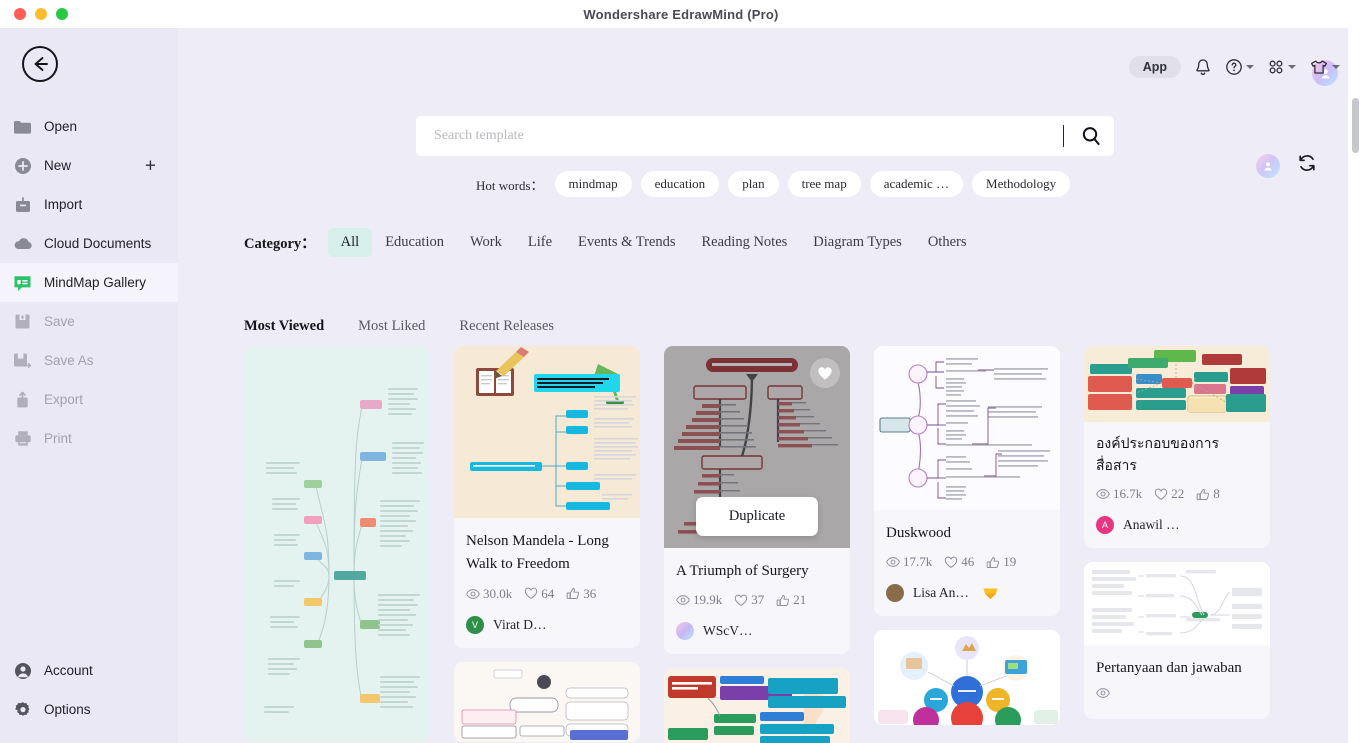 This screenshot has height=743, width=1362. What do you see at coordinates (62, 14) in the screenshot?
I see `maximize-window-button` at bounding box center [62, 14].